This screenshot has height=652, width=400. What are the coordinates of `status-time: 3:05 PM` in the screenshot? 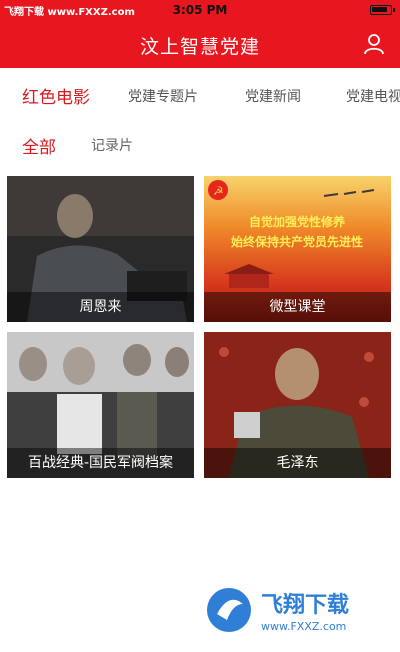 It's located at (200, 10).